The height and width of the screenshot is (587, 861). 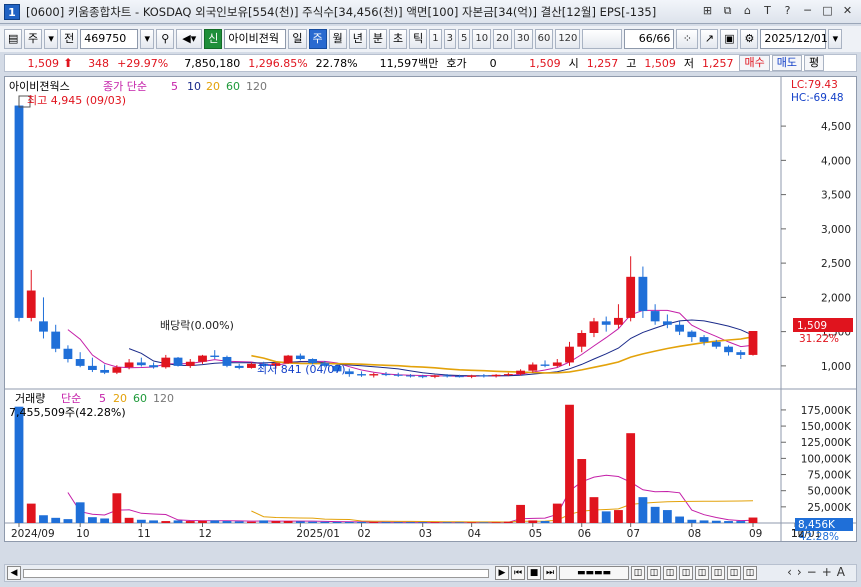 What do you see at coordinates (233, 86) in the screenshot?
I see `ma60-label: 60` at bounding box center [233, 86].